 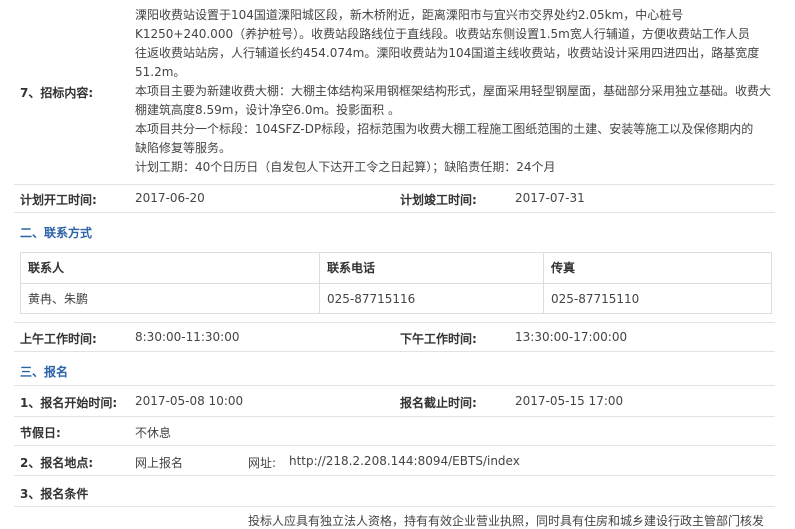 What do you see at coordinates (40, 433) in the screenshot?
I see `holiday-label: 节假日:` at bounding box center [40, 433].